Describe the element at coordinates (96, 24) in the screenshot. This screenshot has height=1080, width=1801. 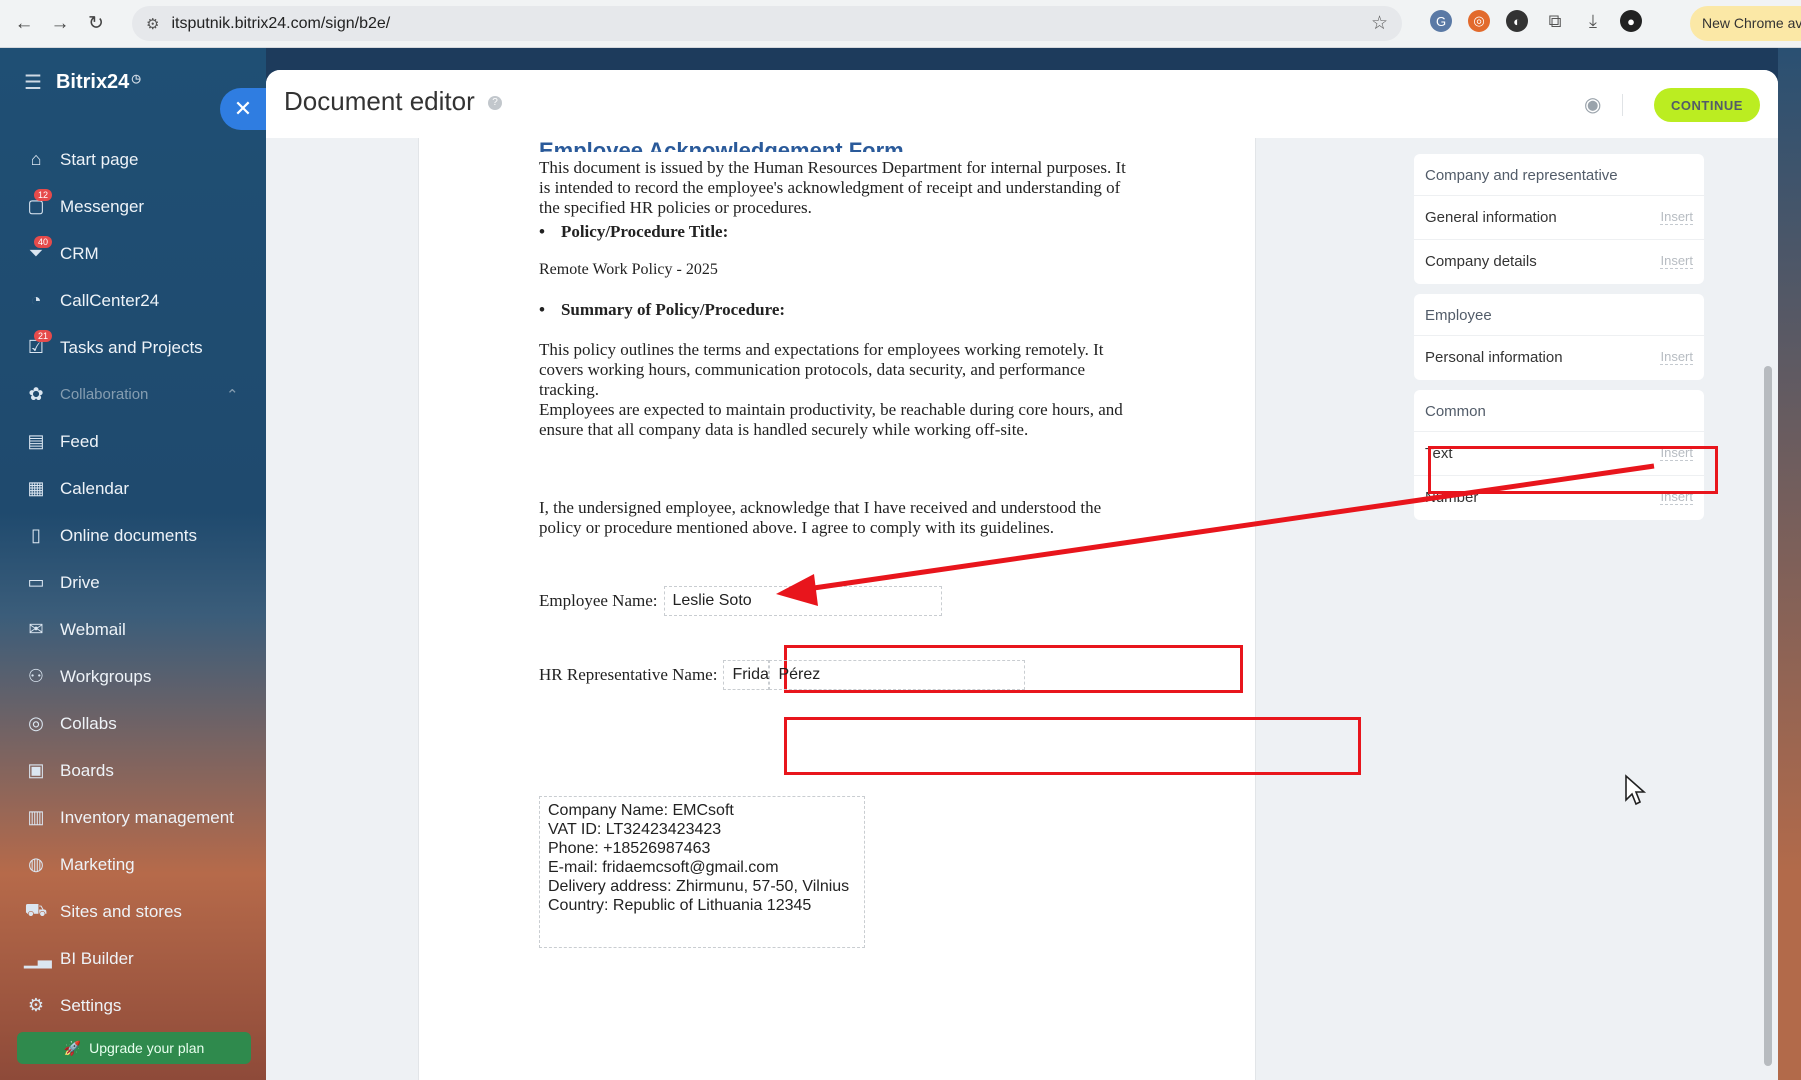
I see `reload-icon: ↻` at that location.